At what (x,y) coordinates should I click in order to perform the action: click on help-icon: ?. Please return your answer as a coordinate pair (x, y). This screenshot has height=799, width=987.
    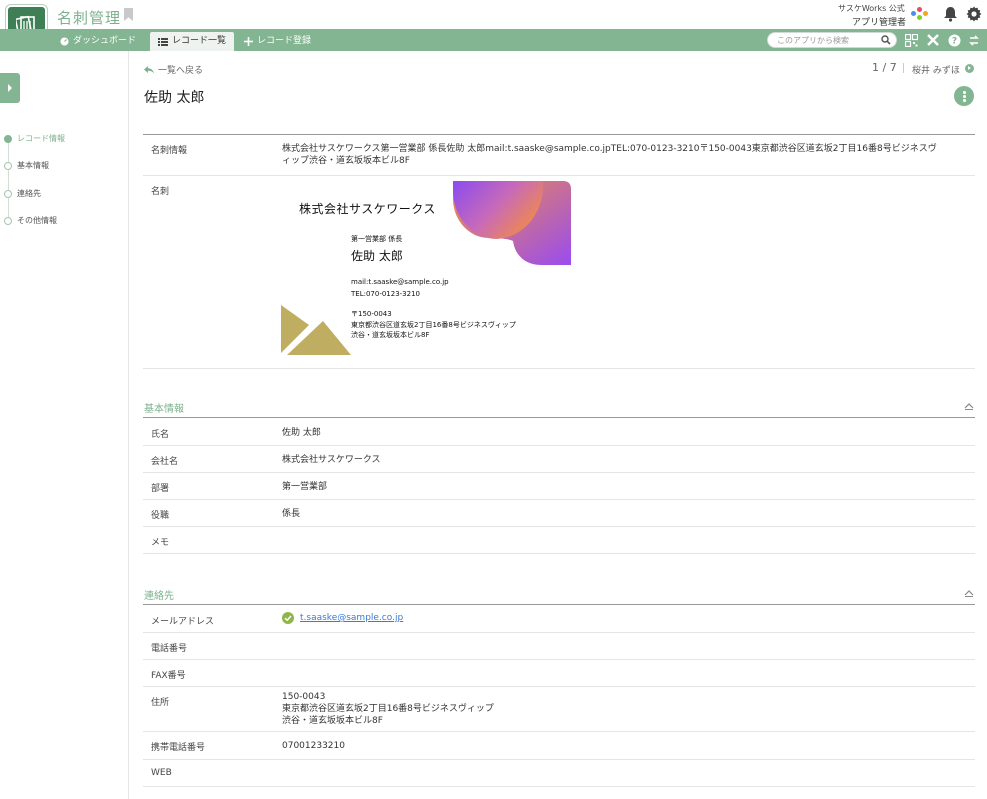
    Looking at the image, I should click on (954, 40).